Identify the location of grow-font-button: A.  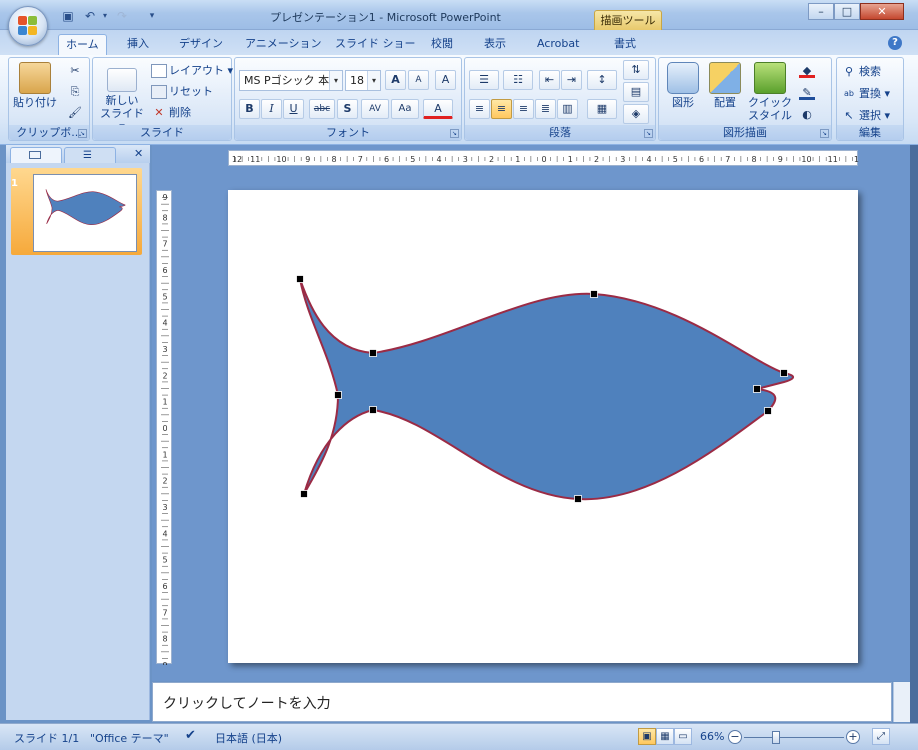
(395, 80).